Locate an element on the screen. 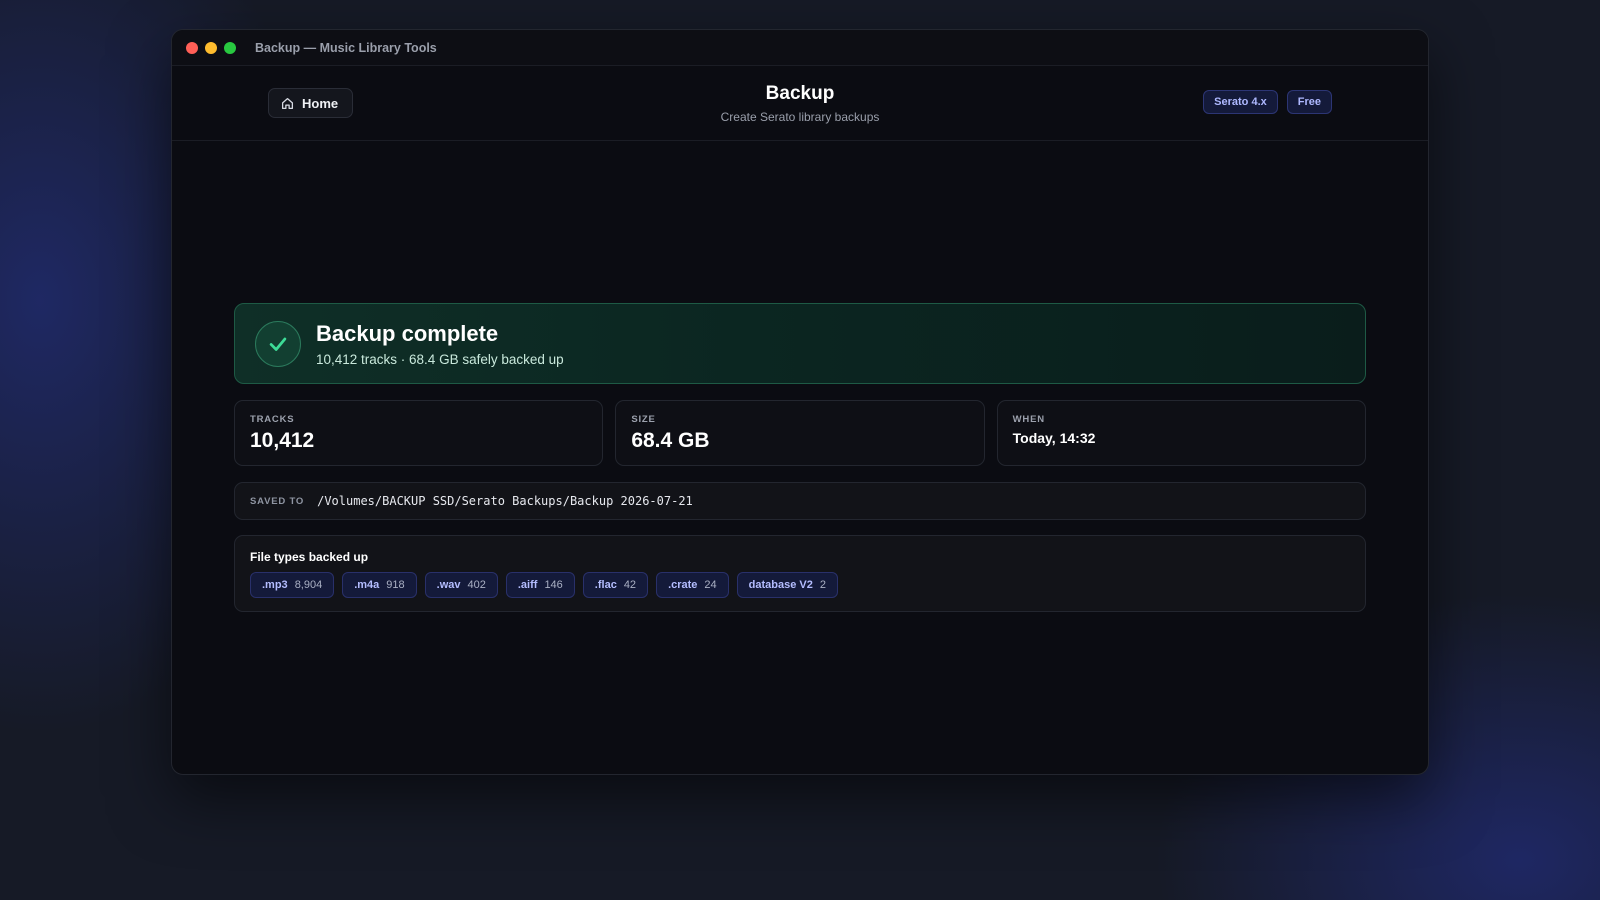  saved-to-label: SAVED TO is located at coordinates (277, 501).